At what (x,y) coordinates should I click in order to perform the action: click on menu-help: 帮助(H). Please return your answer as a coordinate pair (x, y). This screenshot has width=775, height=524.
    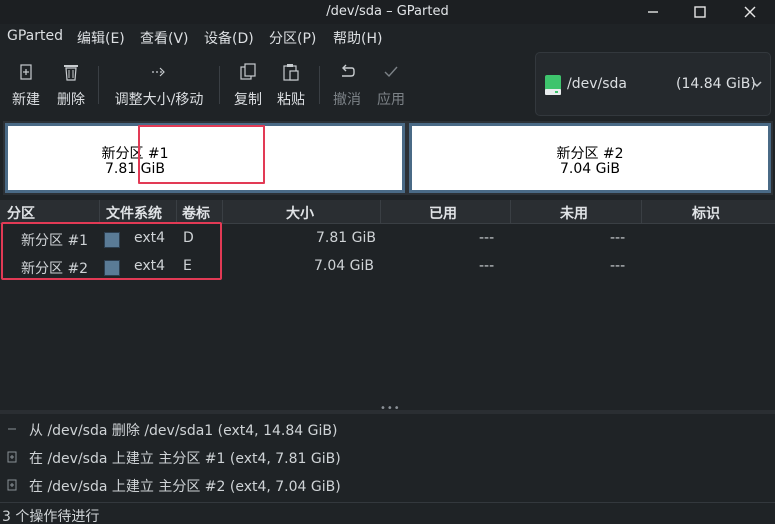
    Looking at the image, I should click on (357, 38).